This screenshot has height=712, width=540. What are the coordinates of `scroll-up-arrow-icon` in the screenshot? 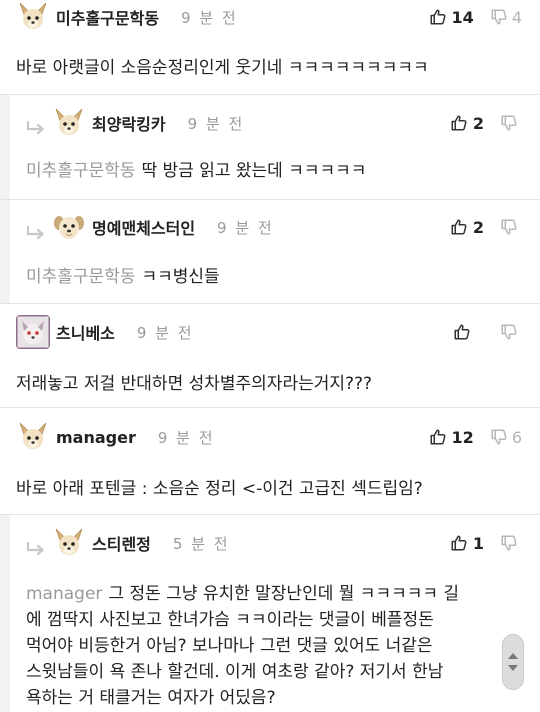 It's located at (513, 656).